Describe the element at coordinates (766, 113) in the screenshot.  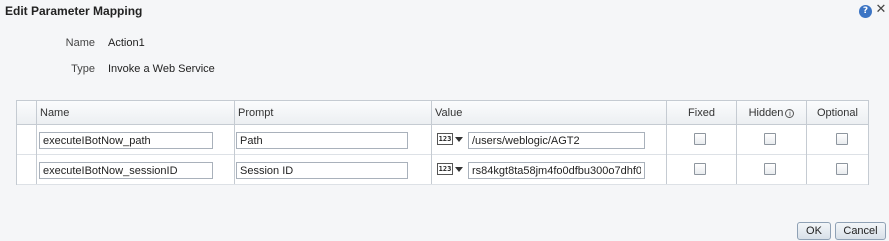
I see `column-header-hidden-label: Hidden` at that location.